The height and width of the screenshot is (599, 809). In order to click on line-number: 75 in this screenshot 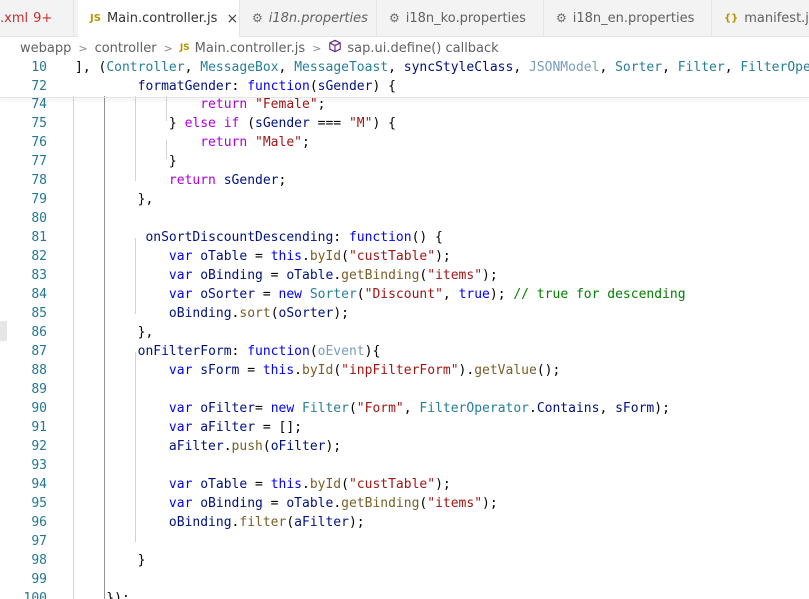, I will do `click(39, 123)`.